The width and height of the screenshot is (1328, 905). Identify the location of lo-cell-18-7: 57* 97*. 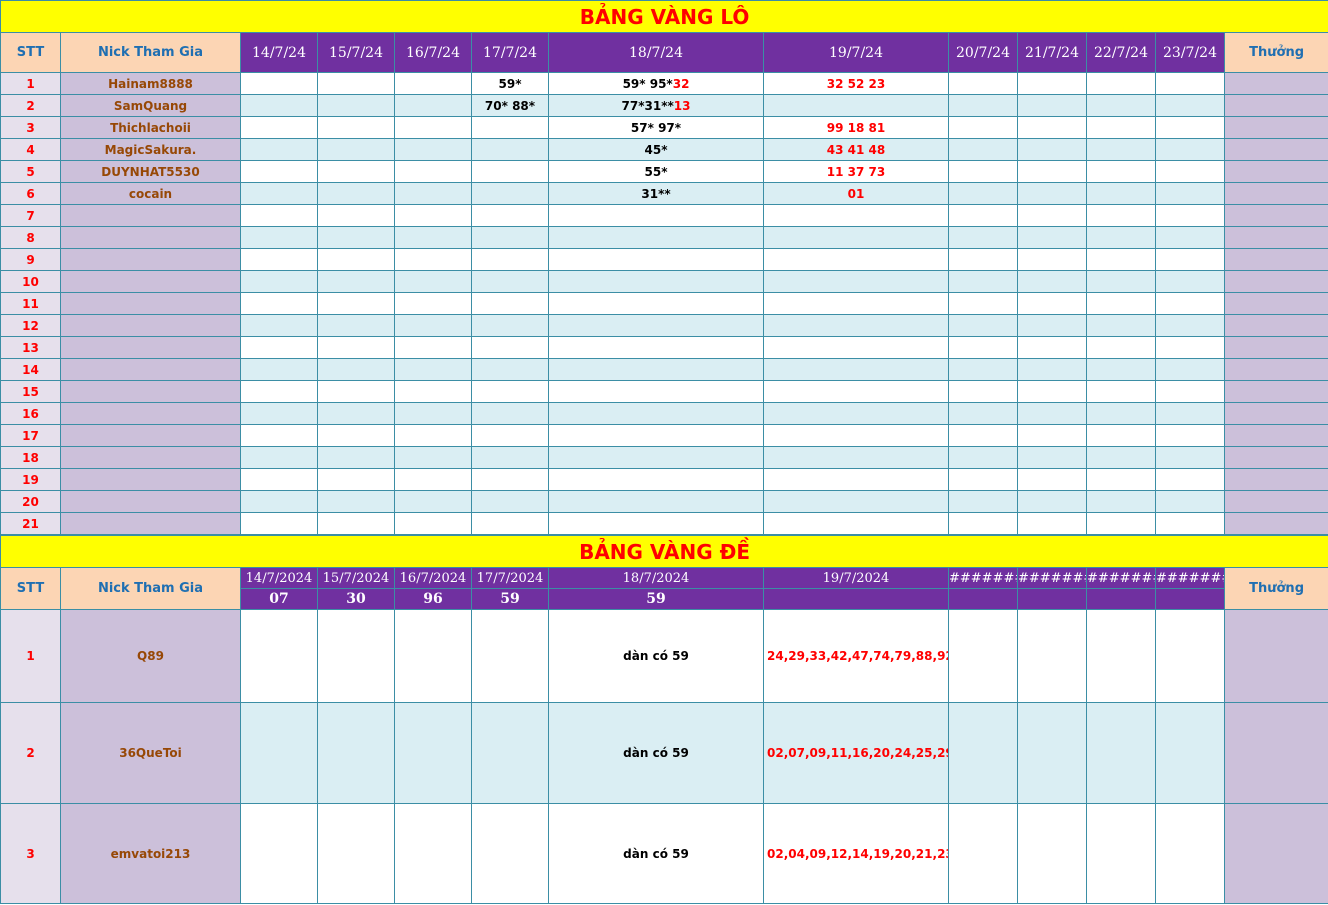
(656, 127).